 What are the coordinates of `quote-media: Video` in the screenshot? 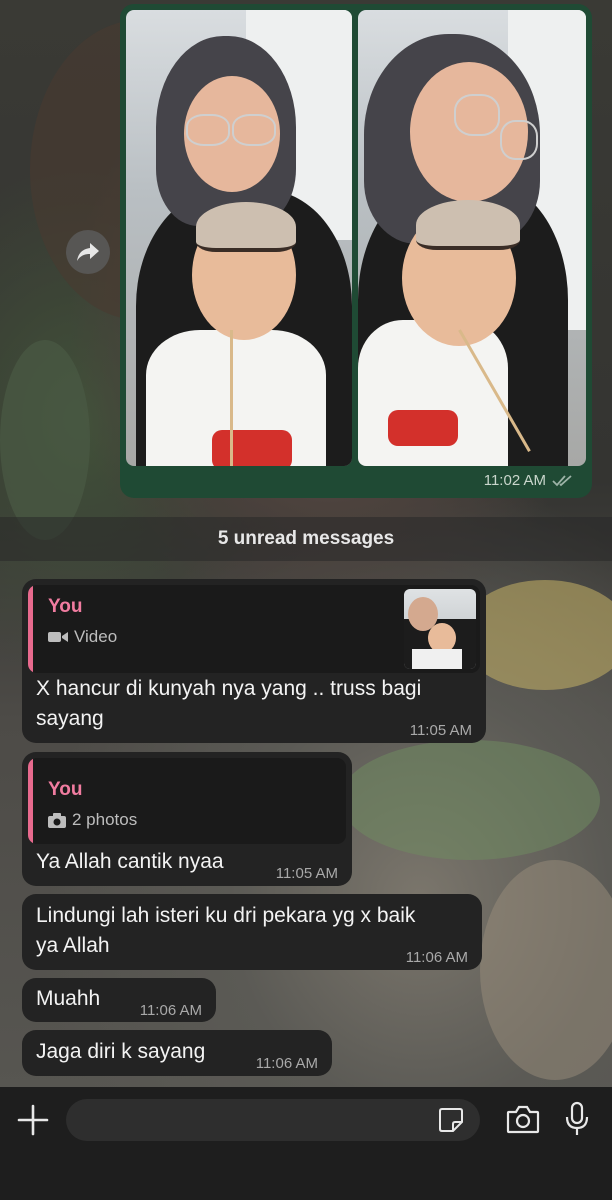 It's located at (82, 637).